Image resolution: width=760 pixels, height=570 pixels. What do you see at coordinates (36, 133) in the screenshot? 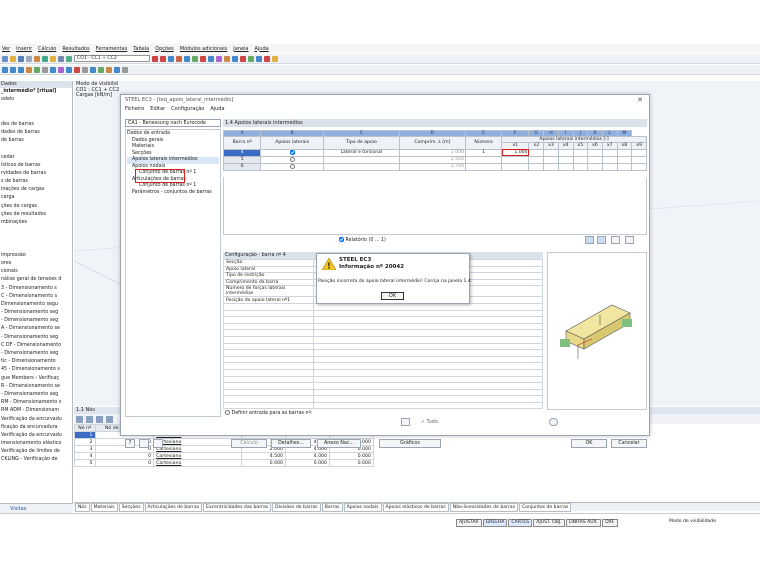
I see `navigator-item: dades de barras` at bounding box center [36, 133].